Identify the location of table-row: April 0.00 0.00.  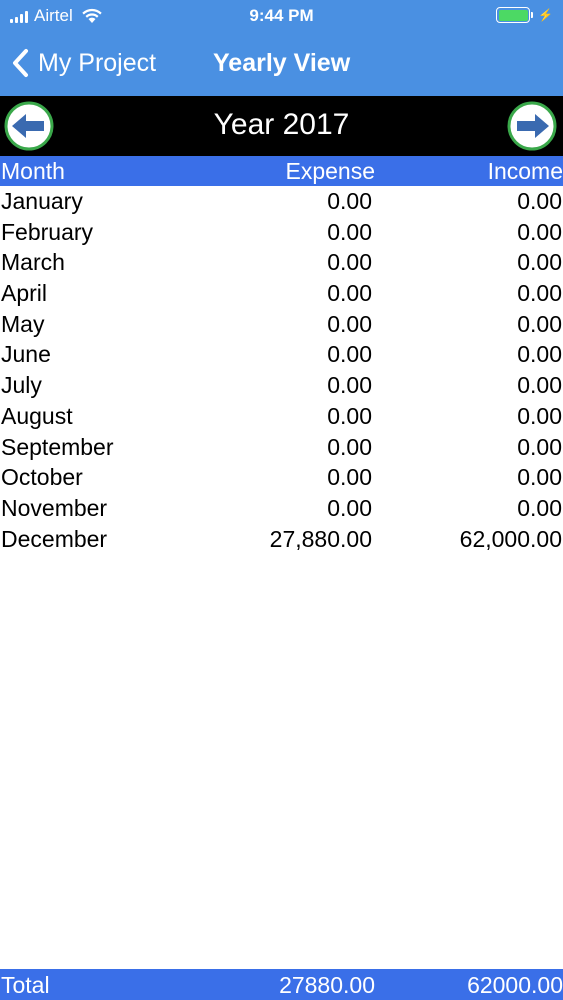
(281, 293).